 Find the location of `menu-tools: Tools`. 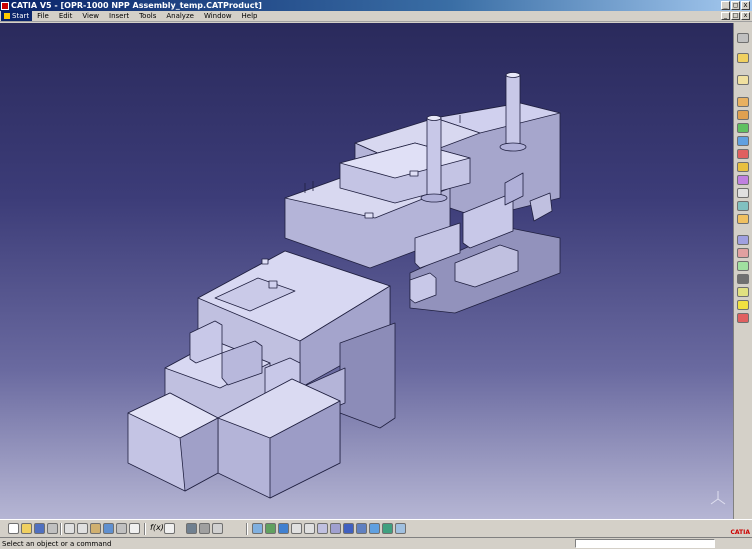

menu-tools: Tools is located at coordinates (147, 16).